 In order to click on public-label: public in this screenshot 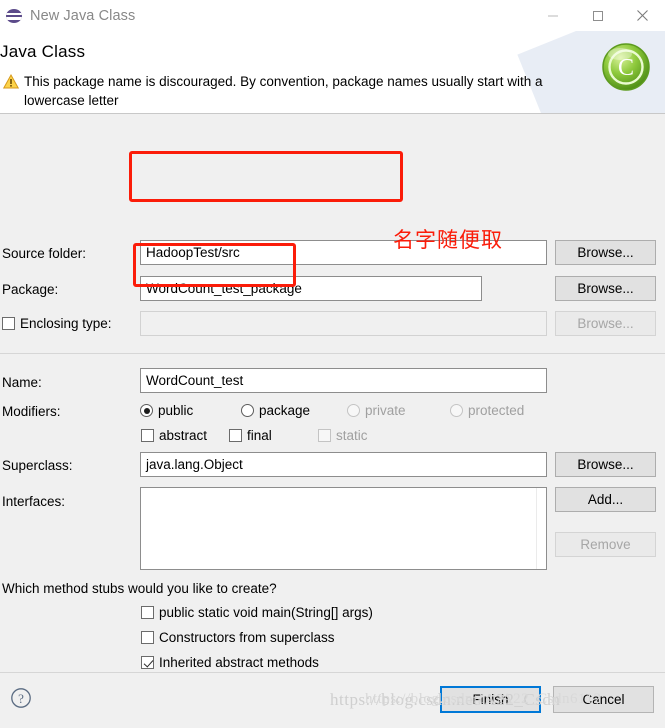, I will do `click(176, 410)`.